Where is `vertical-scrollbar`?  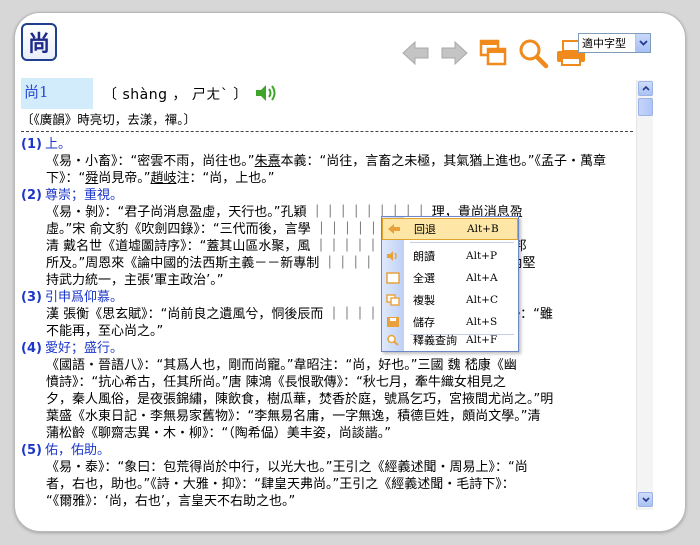
vertical-scrollbar is located at coordinates (644, 295).